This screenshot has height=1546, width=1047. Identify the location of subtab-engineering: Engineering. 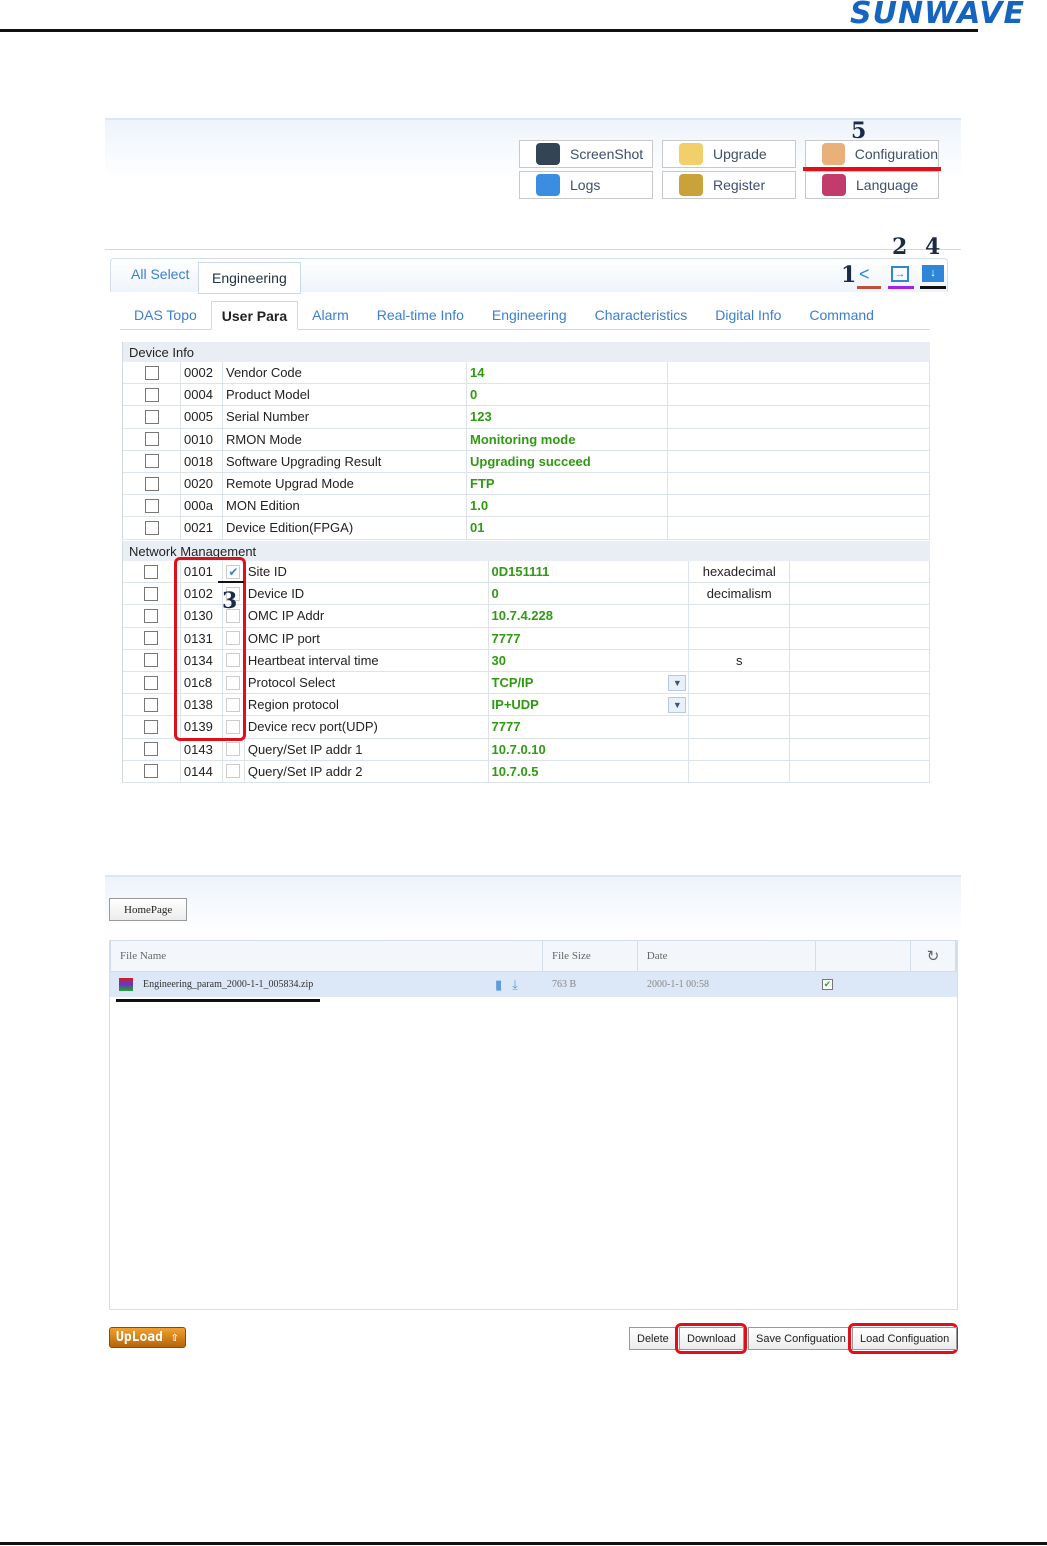
(529, 318).